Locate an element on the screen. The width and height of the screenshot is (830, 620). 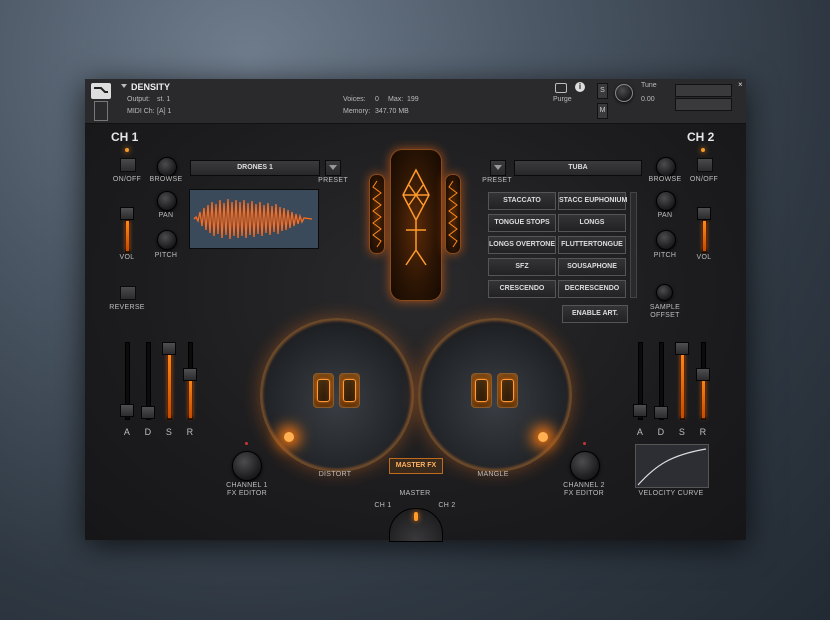
ch2-pitch-knob is located at coordinates (666, 240).